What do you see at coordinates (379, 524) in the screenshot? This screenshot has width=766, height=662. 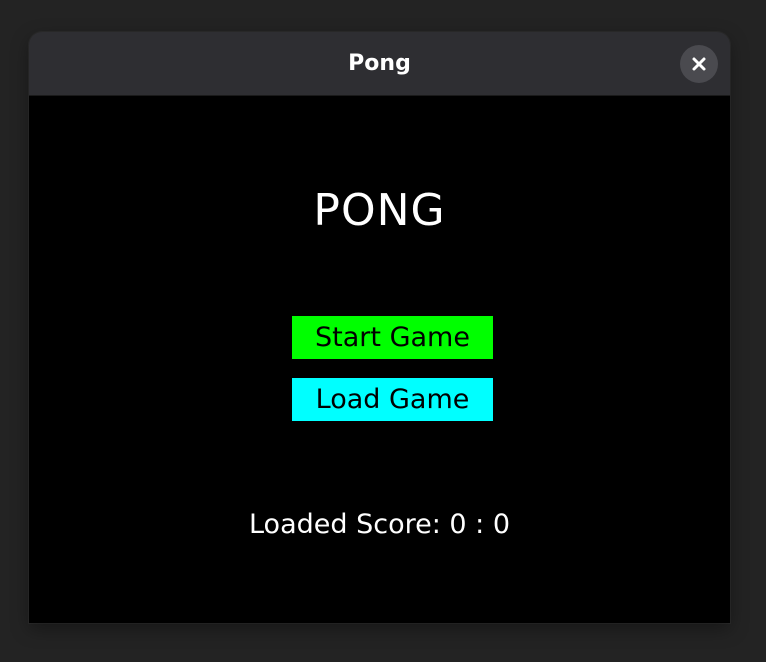 I see `loaded-score-text: Loaded Score: 0 : 0` at bounding box center [379, 524].